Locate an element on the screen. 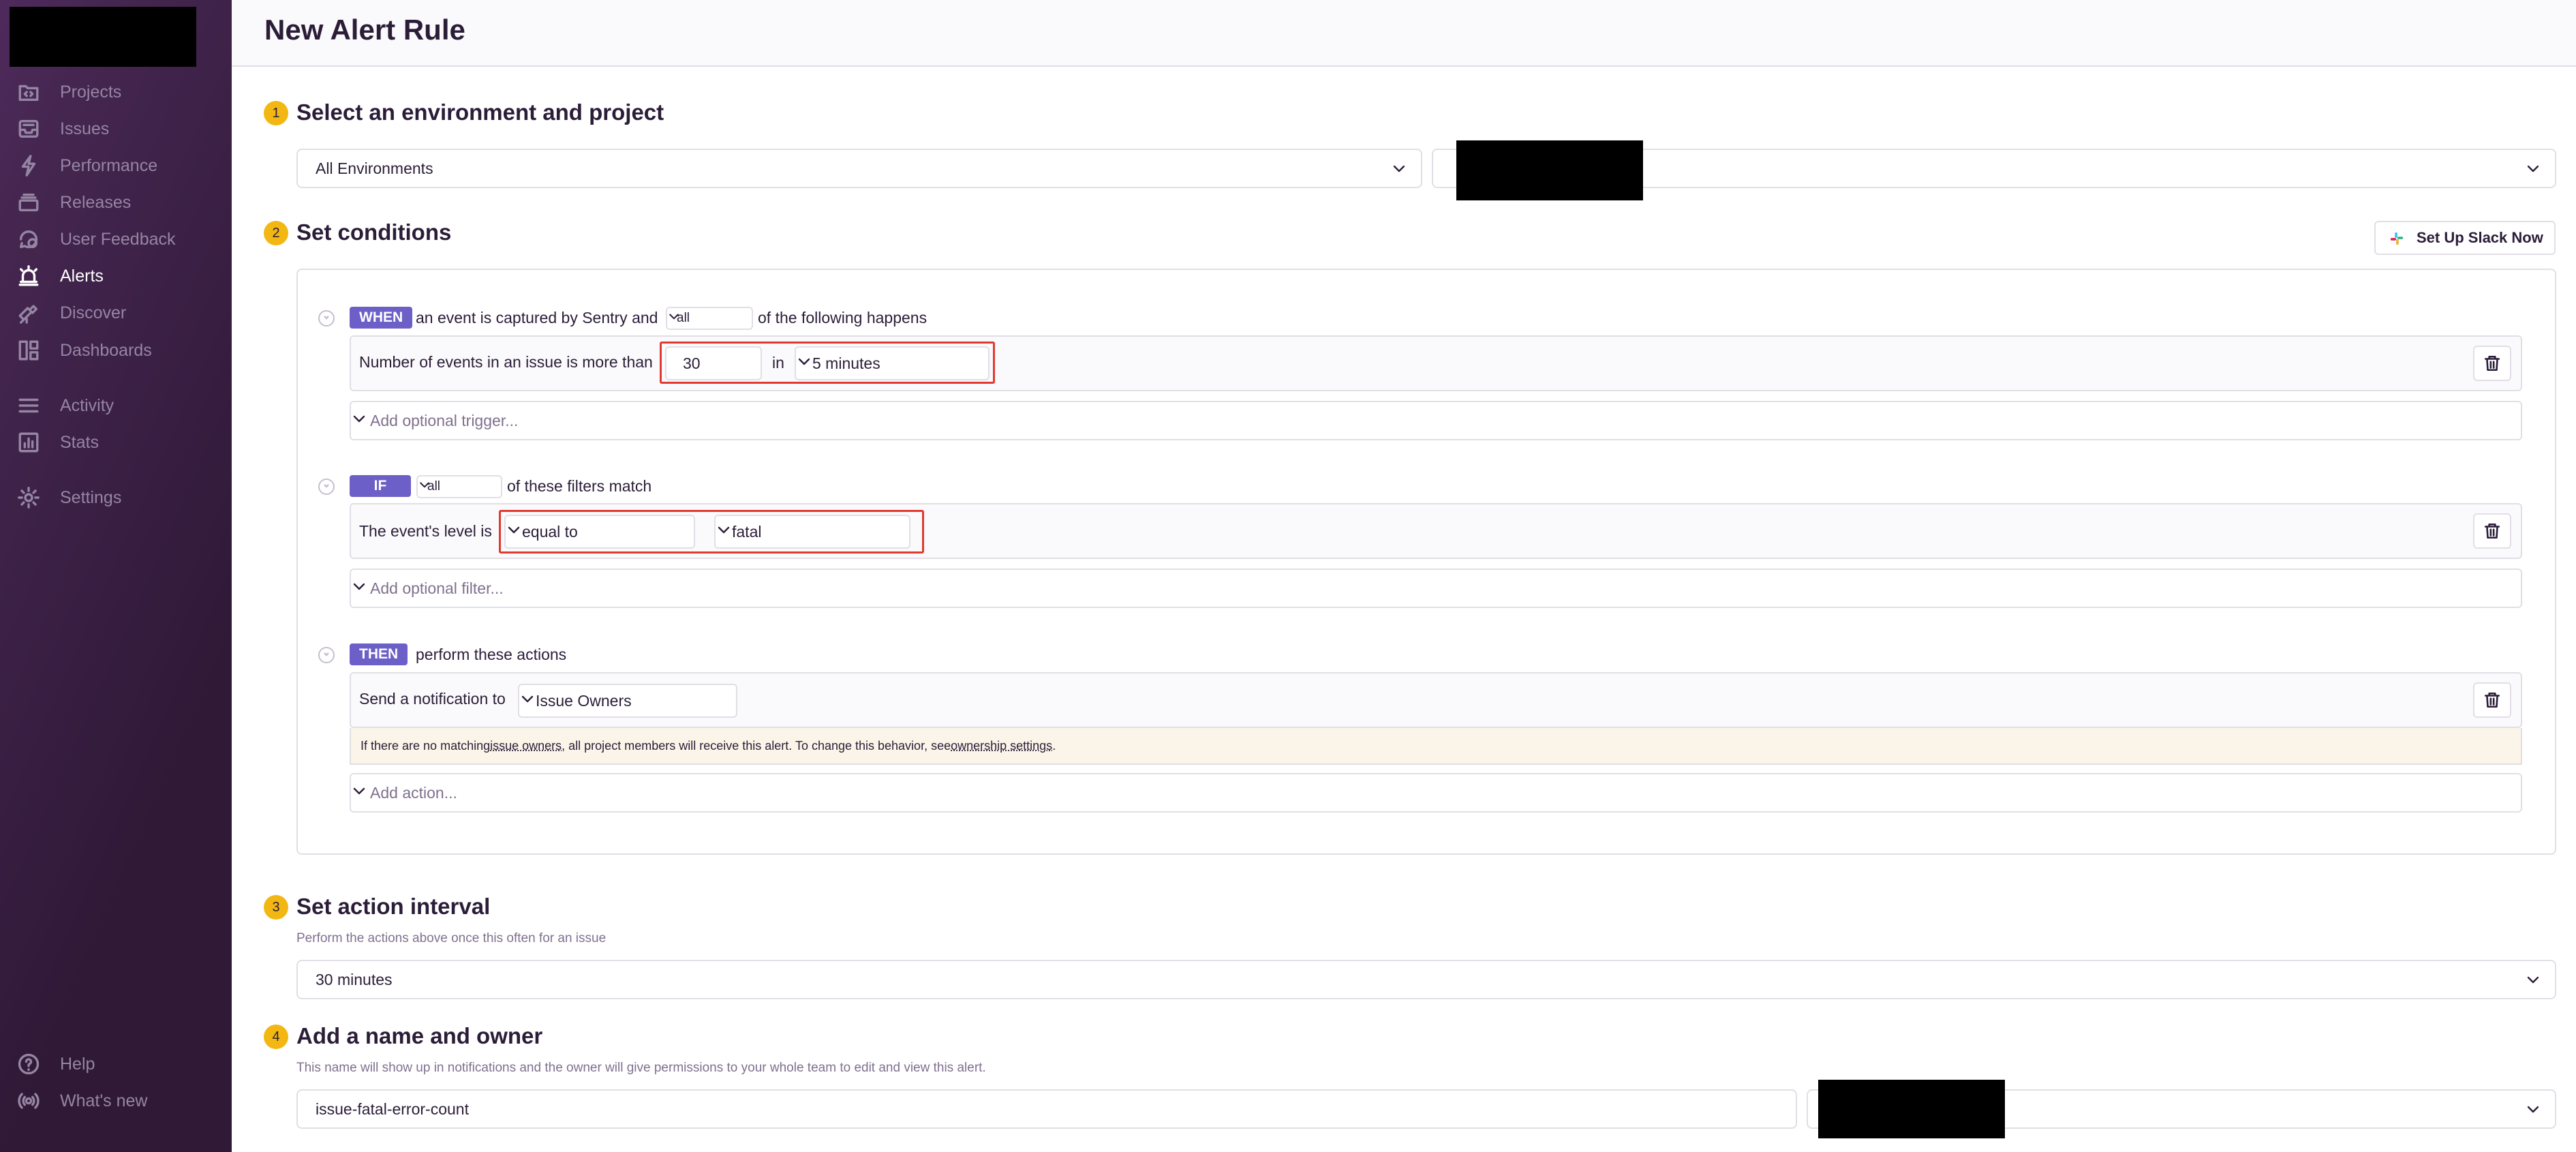 The image size is (2576, 1152). sidebar-item-stats: Stats is located at coordinates (116, 442).